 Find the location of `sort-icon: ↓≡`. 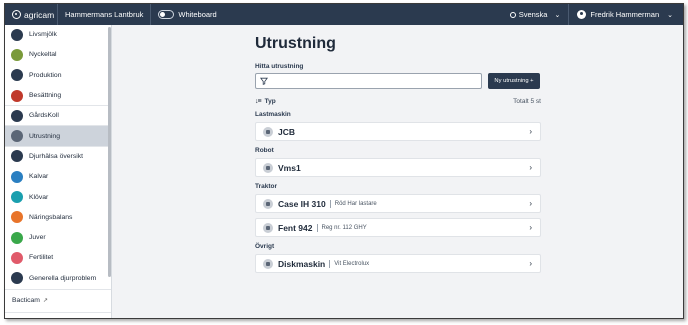

sort-icon: ↓≡ is located at coordinates (258, 101).